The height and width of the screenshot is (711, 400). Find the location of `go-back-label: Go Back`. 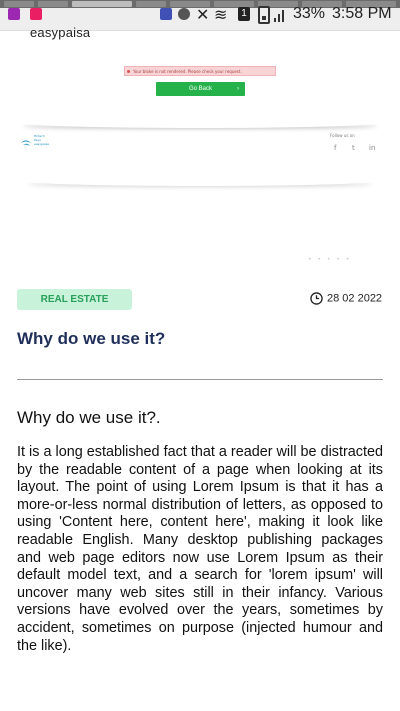

go-back-label: Go Back is located at coordinates (200, 89).